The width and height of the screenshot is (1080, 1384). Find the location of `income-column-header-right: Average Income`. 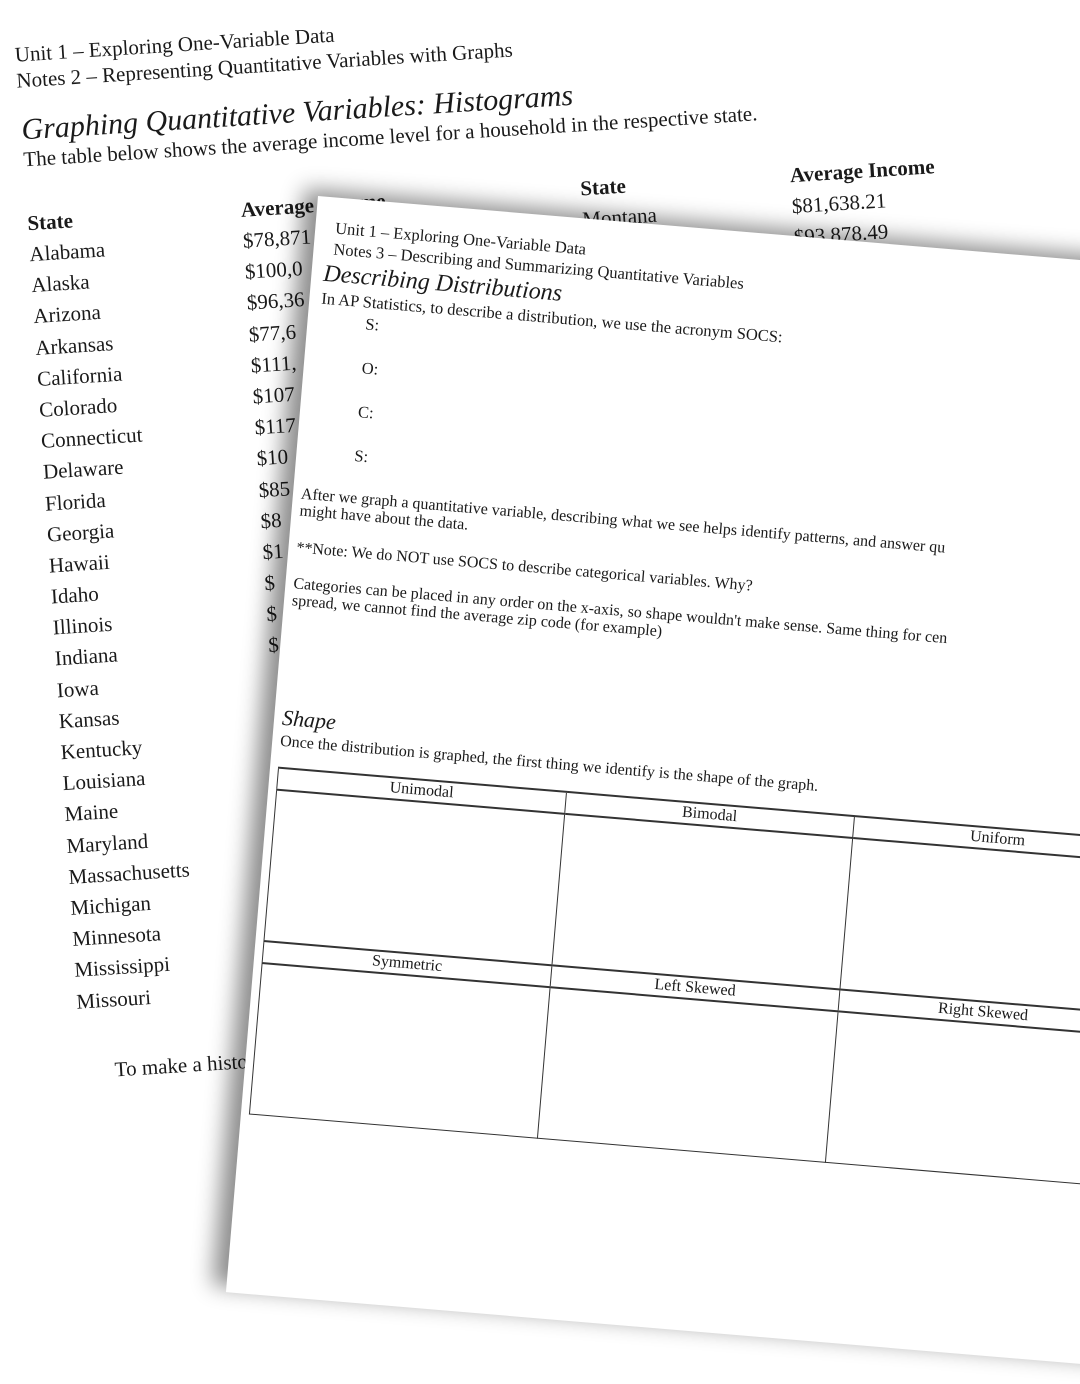

income-column-header-right: Average Income is located at coordinates (862, 171).